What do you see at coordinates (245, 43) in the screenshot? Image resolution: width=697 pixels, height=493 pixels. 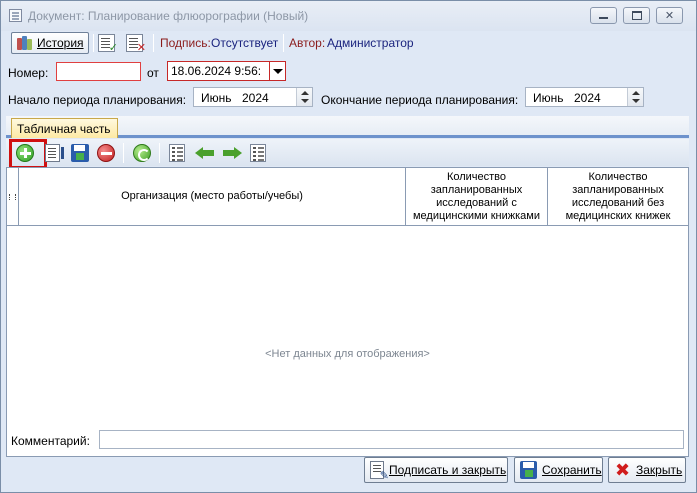 I see `signature-value: Отсутствует` at bounding box center [245, 43].